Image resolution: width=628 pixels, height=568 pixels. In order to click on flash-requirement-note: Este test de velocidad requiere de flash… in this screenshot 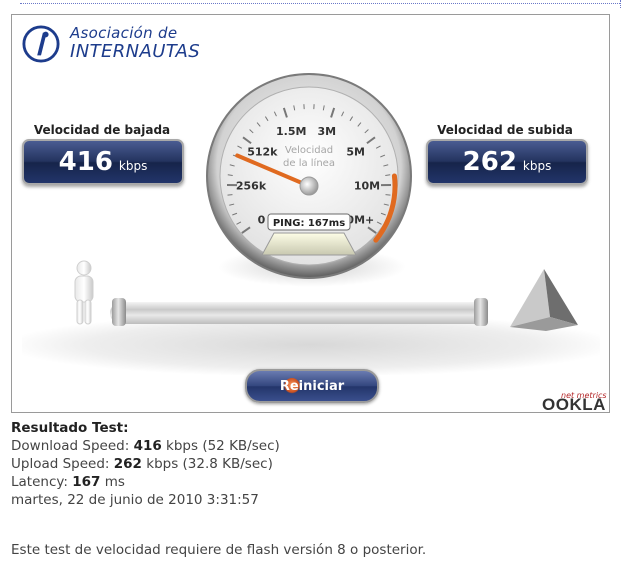, I will do `click(219, 550)`.